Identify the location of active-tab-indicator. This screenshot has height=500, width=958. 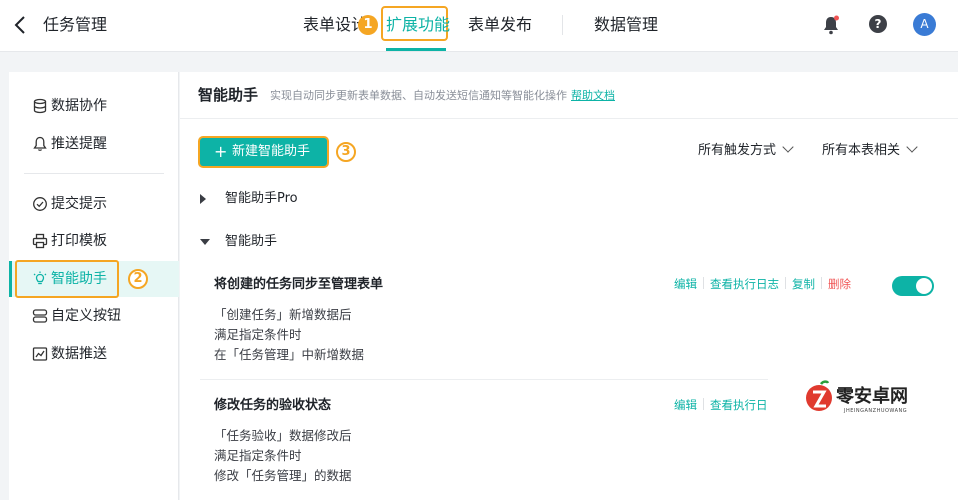
(416, 49).